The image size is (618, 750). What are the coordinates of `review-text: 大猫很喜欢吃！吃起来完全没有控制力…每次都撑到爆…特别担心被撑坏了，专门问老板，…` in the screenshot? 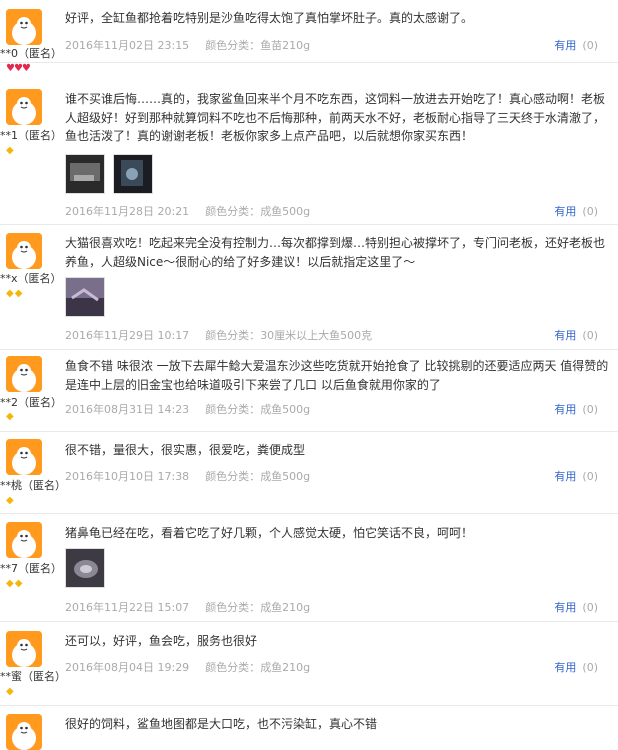 It's located at (335, 252).